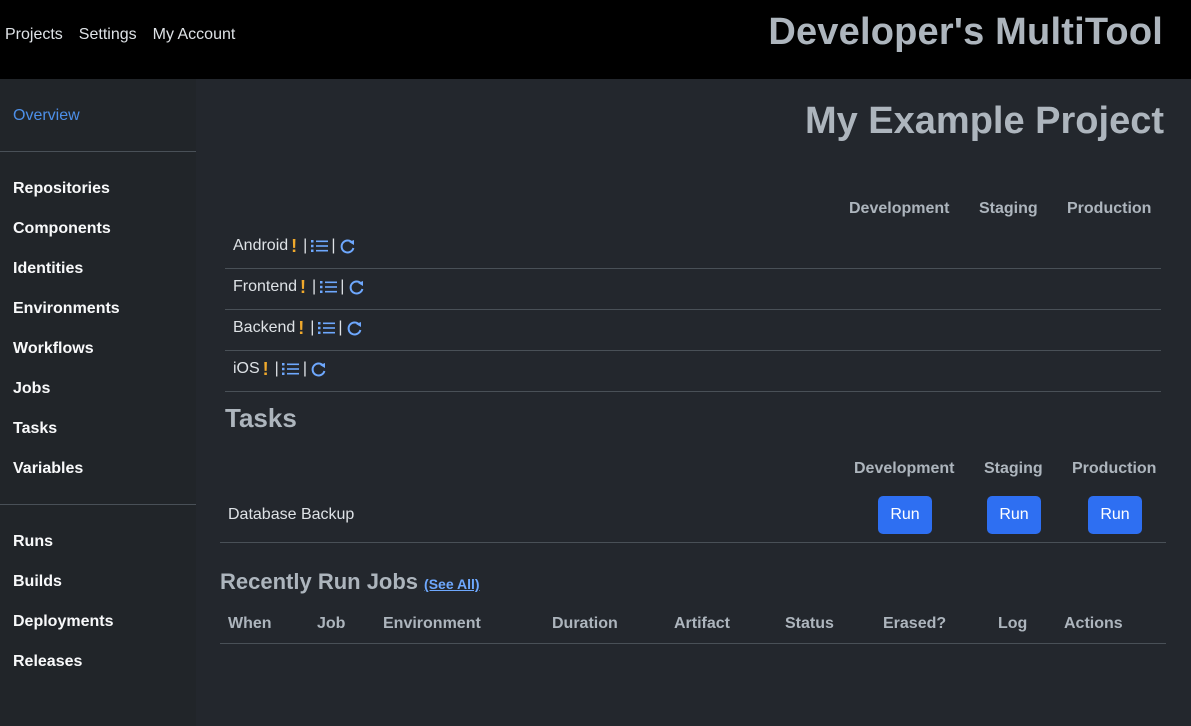  I want to click on column-header-artifact: Artifact, so click(702, 623).